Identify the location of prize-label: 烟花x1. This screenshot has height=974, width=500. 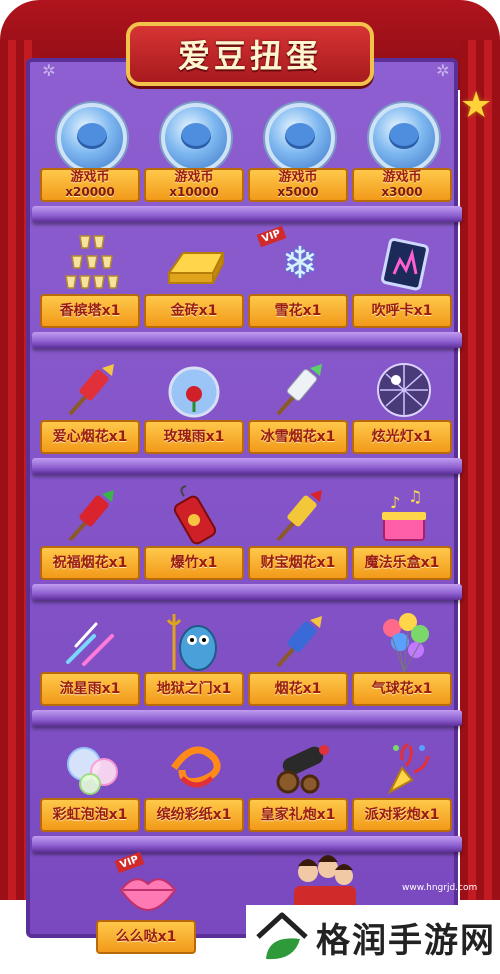
(298, 689).